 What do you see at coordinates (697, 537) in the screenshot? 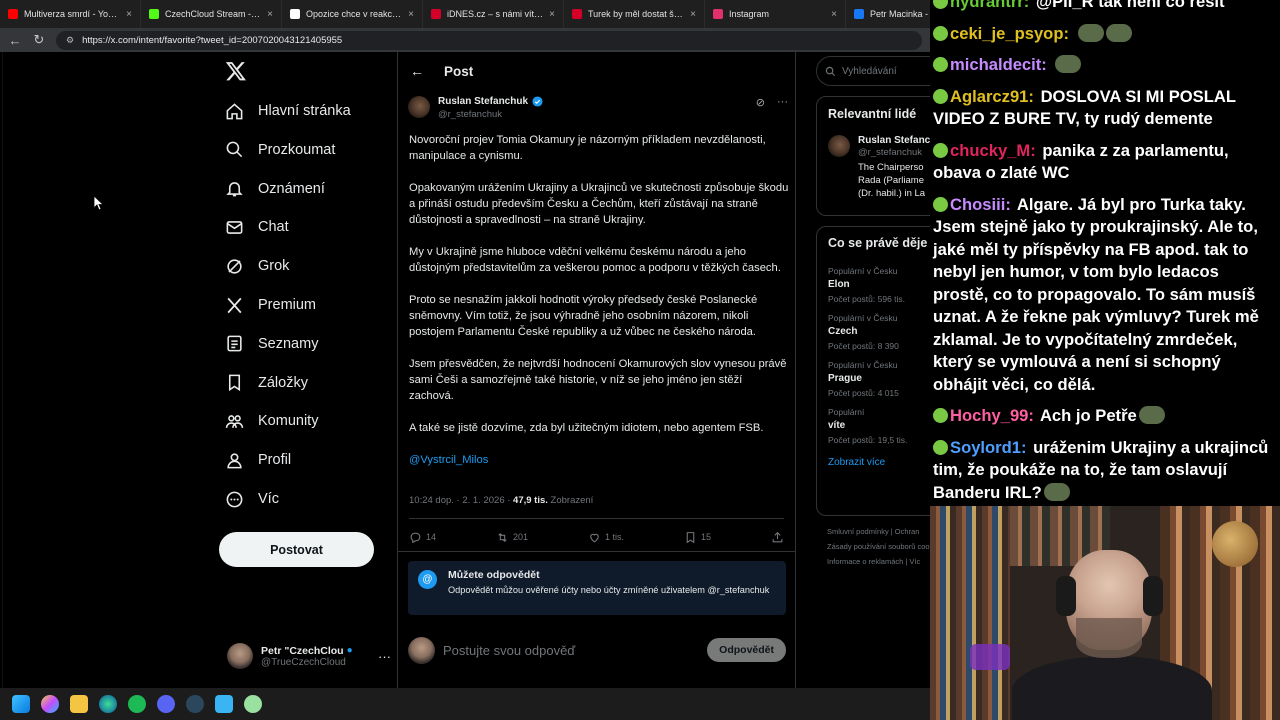
I see `bookmark-button: 15` at bounding box center [697, 537].